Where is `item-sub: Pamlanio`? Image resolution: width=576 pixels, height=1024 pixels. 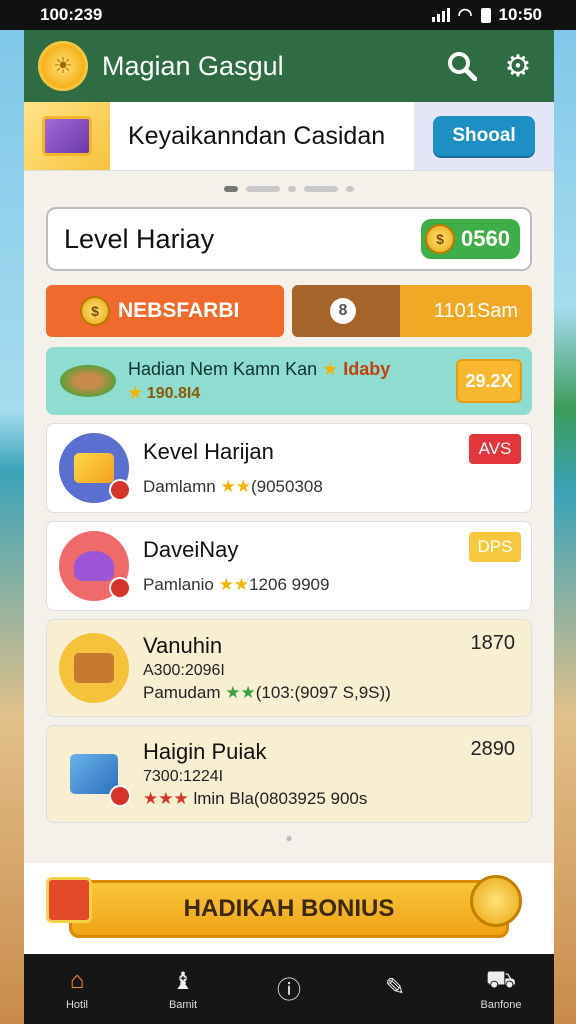
item-sub: Pamlanio is located at coordinates (178, 584).